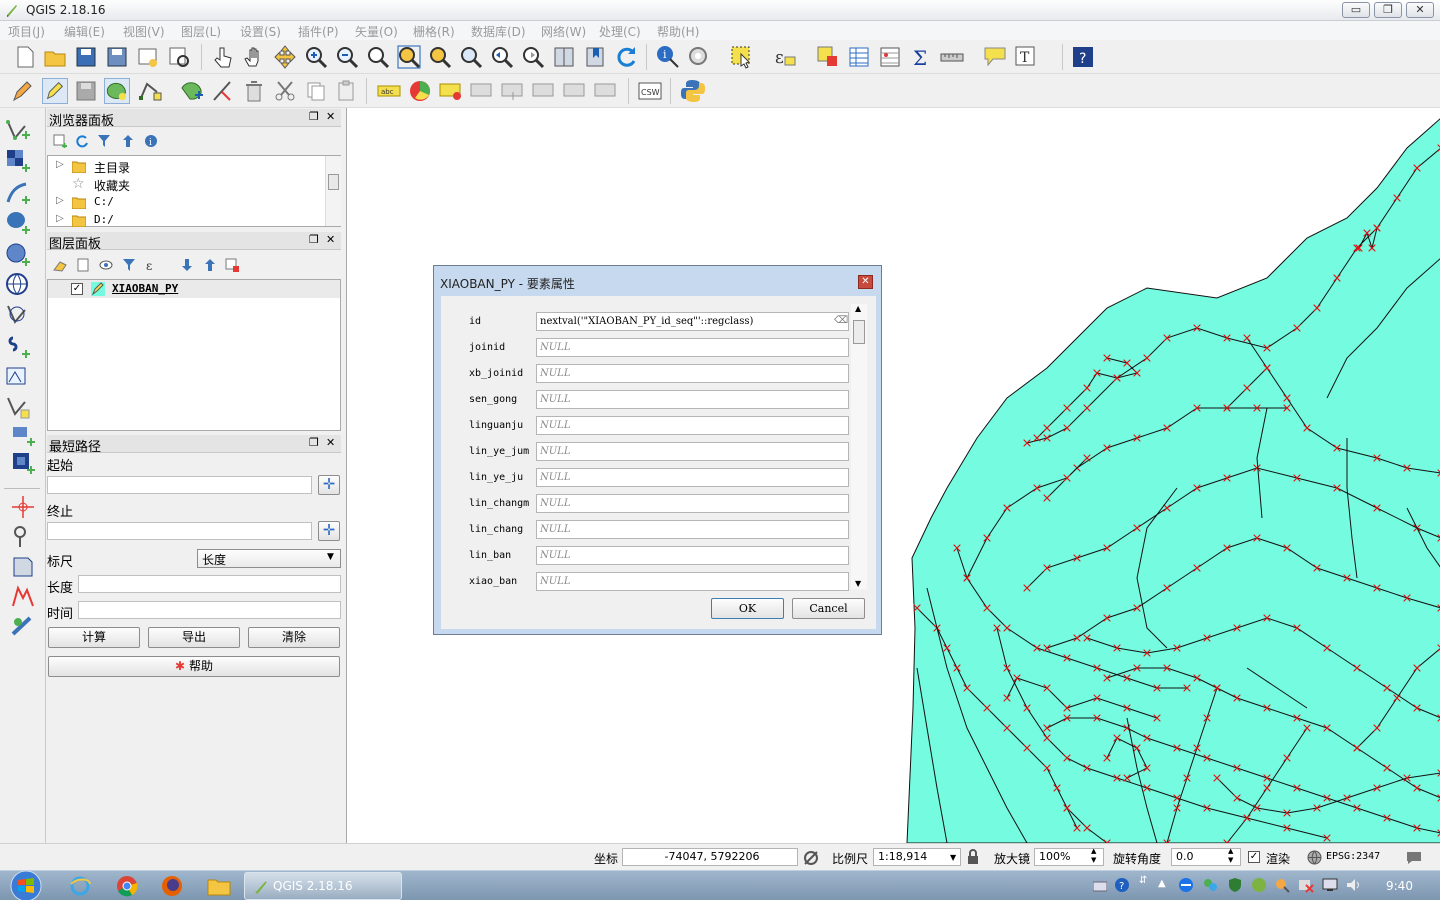 The height and width of the screenshot is (900, 1440). I want to click on internet-explorer-icon, so click(80, 886).